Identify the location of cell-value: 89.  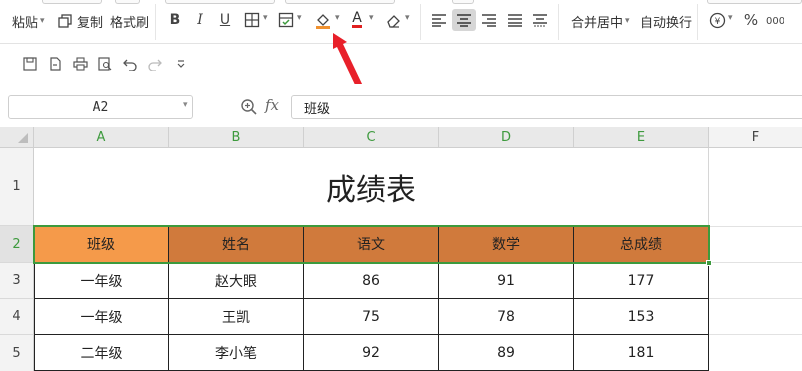
(506, 352).